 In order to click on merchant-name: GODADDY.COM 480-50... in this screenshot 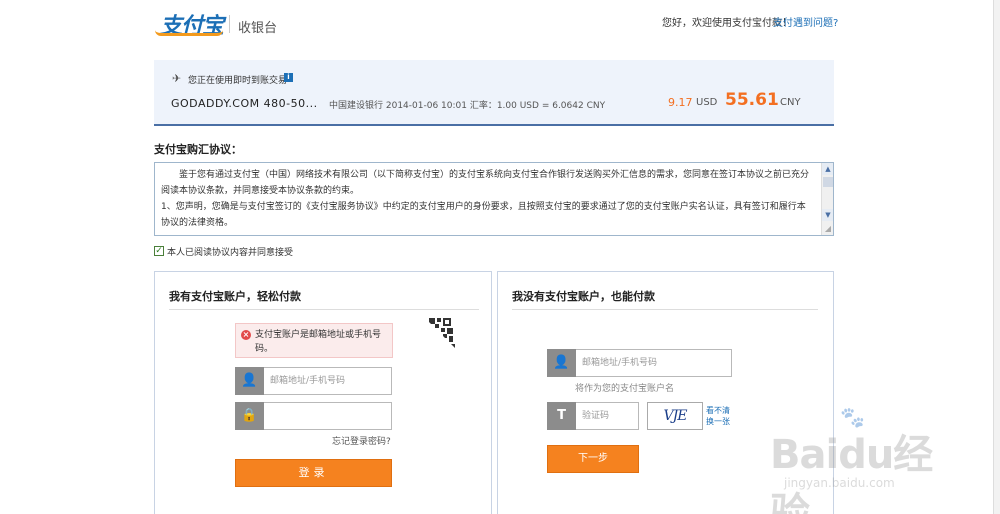, I will do `click(244, 103)`.